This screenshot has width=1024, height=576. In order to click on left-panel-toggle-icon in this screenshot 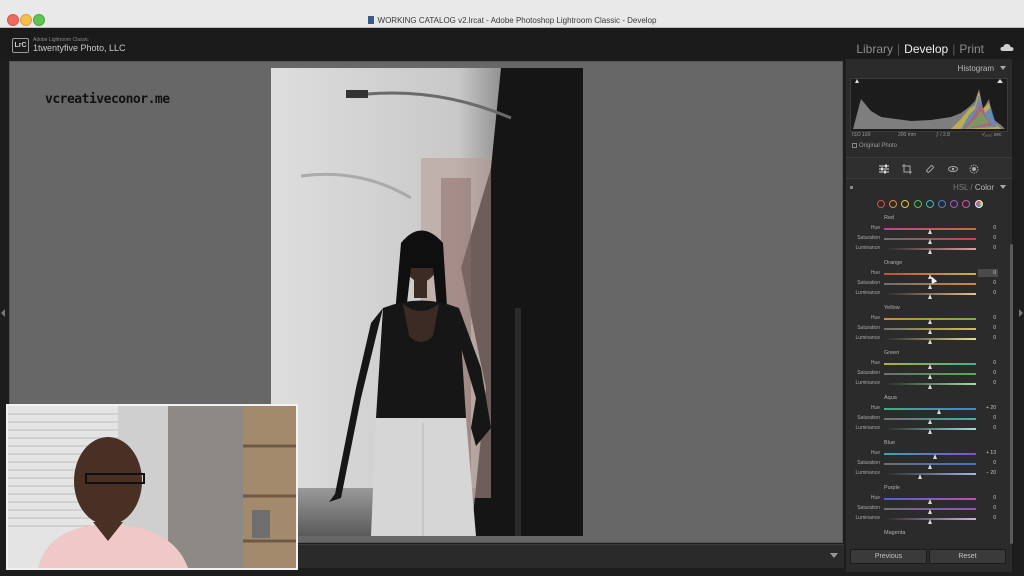, I will do `click(3, 313)`.